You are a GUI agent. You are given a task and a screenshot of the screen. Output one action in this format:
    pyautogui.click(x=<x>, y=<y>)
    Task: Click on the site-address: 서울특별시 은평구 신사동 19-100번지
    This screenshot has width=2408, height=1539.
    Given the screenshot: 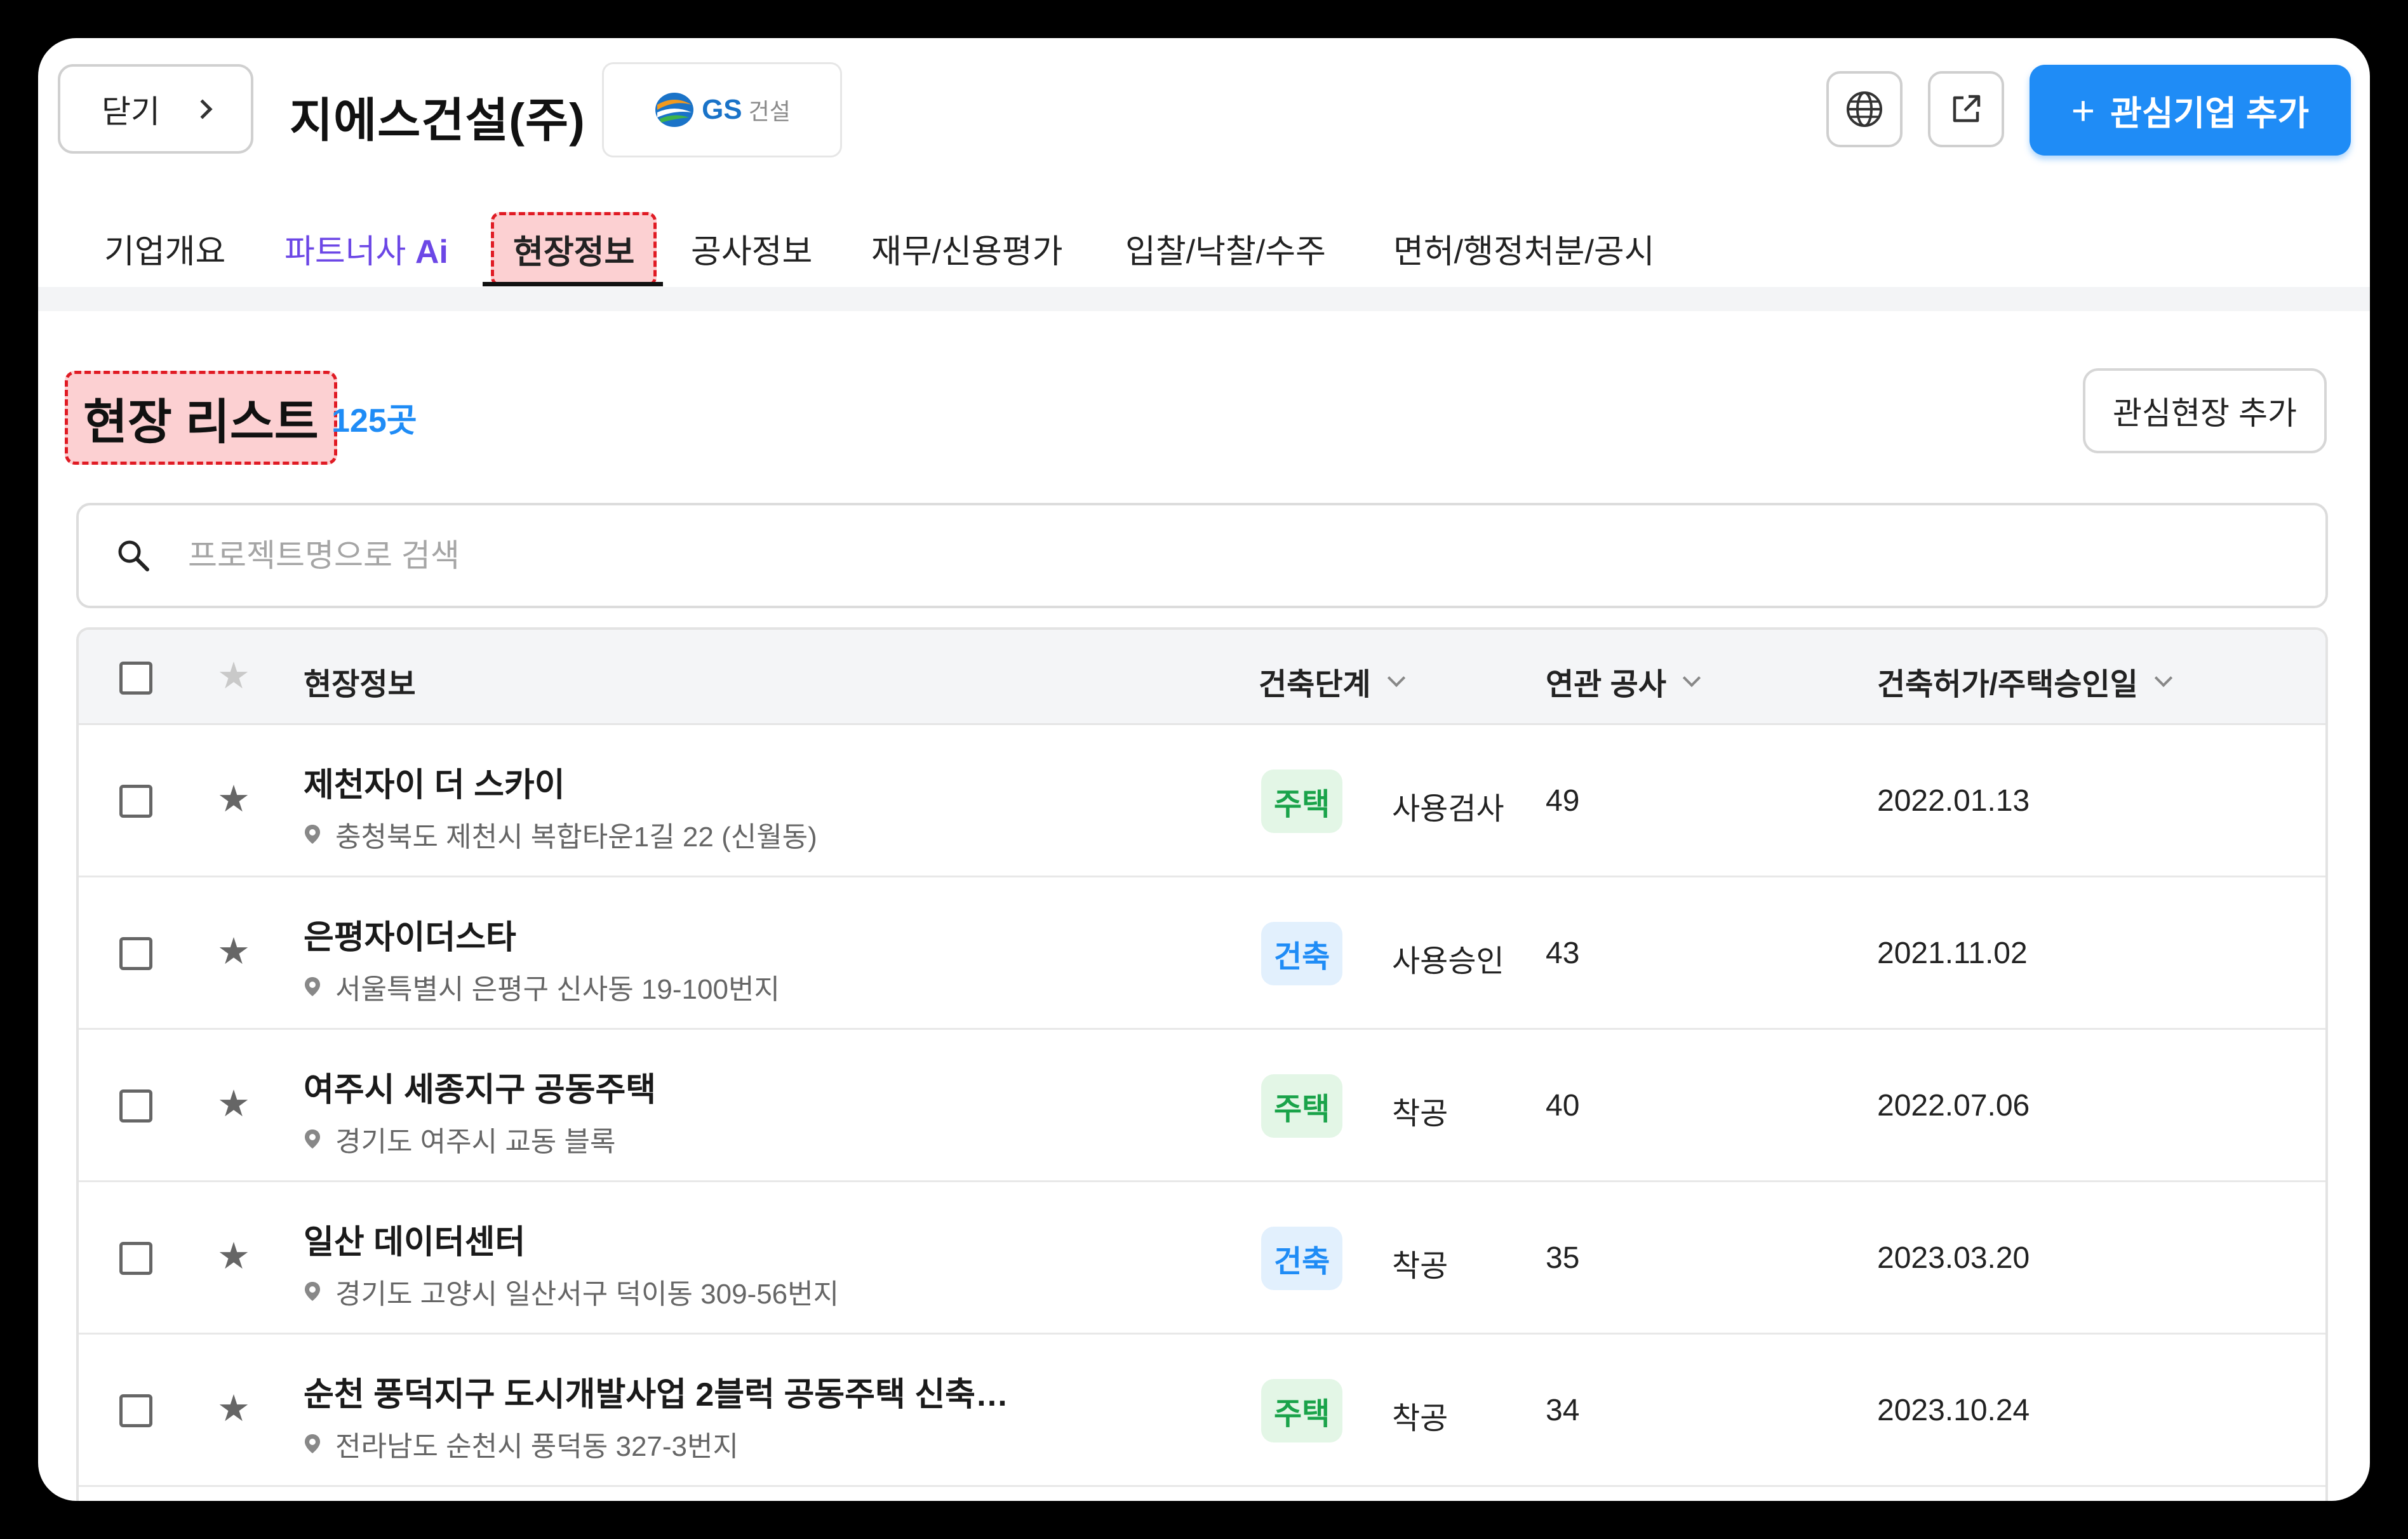 What is the action you would take?
    pyautogui.click(x=542, y=986)
    